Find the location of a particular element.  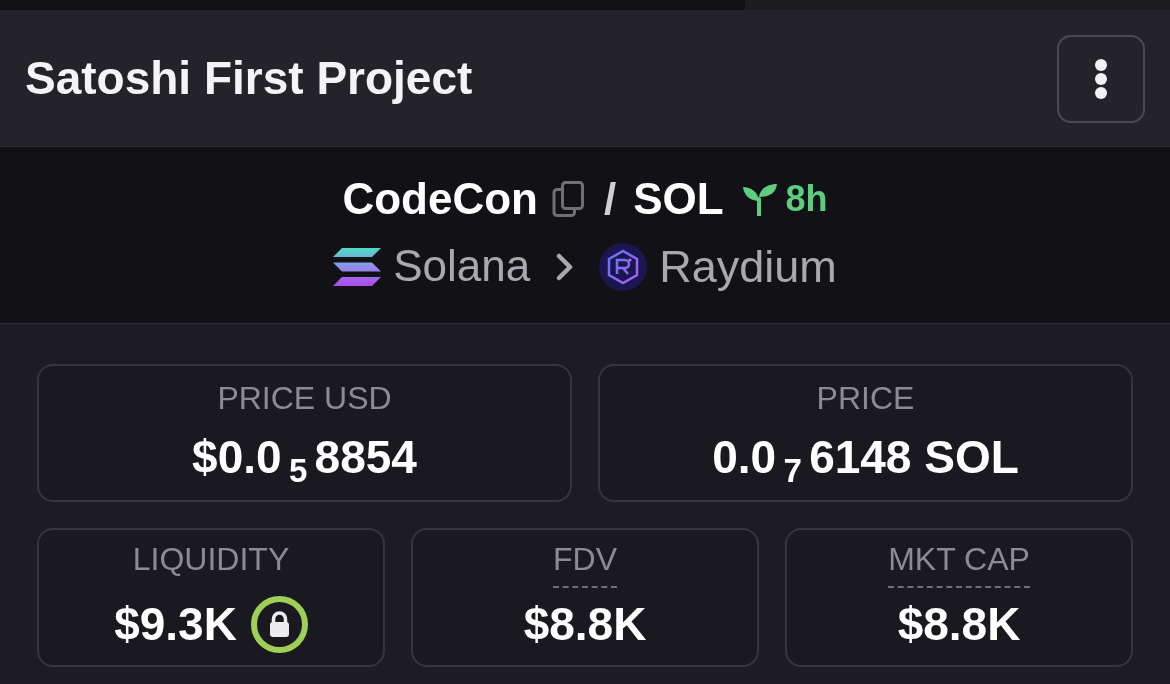

hexagon-logo-icon is located at coordinates (623, 266).